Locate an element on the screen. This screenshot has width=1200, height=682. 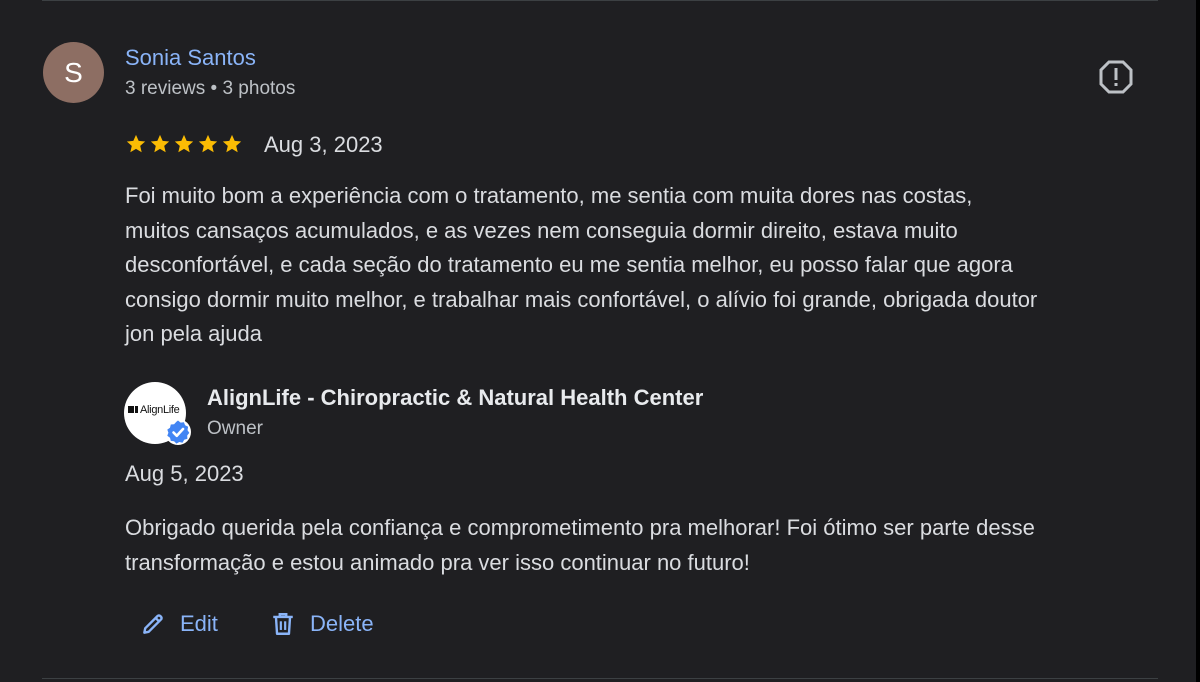
owner-logo: AlignLife is located at coordinates (157, 413).